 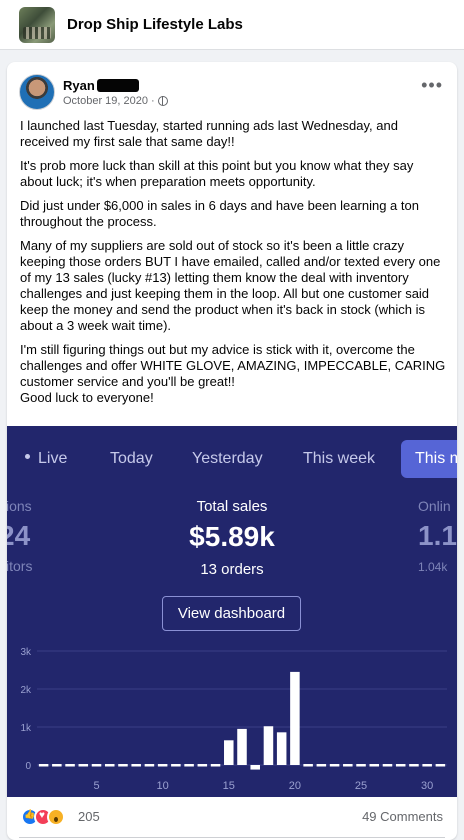 What do you see at coordinates (433, 567) in the screenshot?
I see `online-sub: 1.04k` at bounding box center [433, 567].